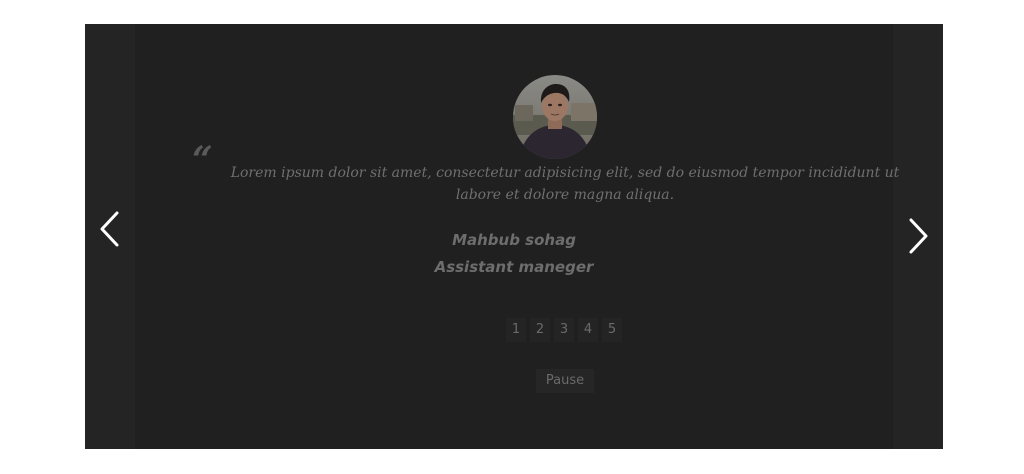 This screenshot has height=474, width=1024. I want to click on pager-item: 5, so click(612, 330).